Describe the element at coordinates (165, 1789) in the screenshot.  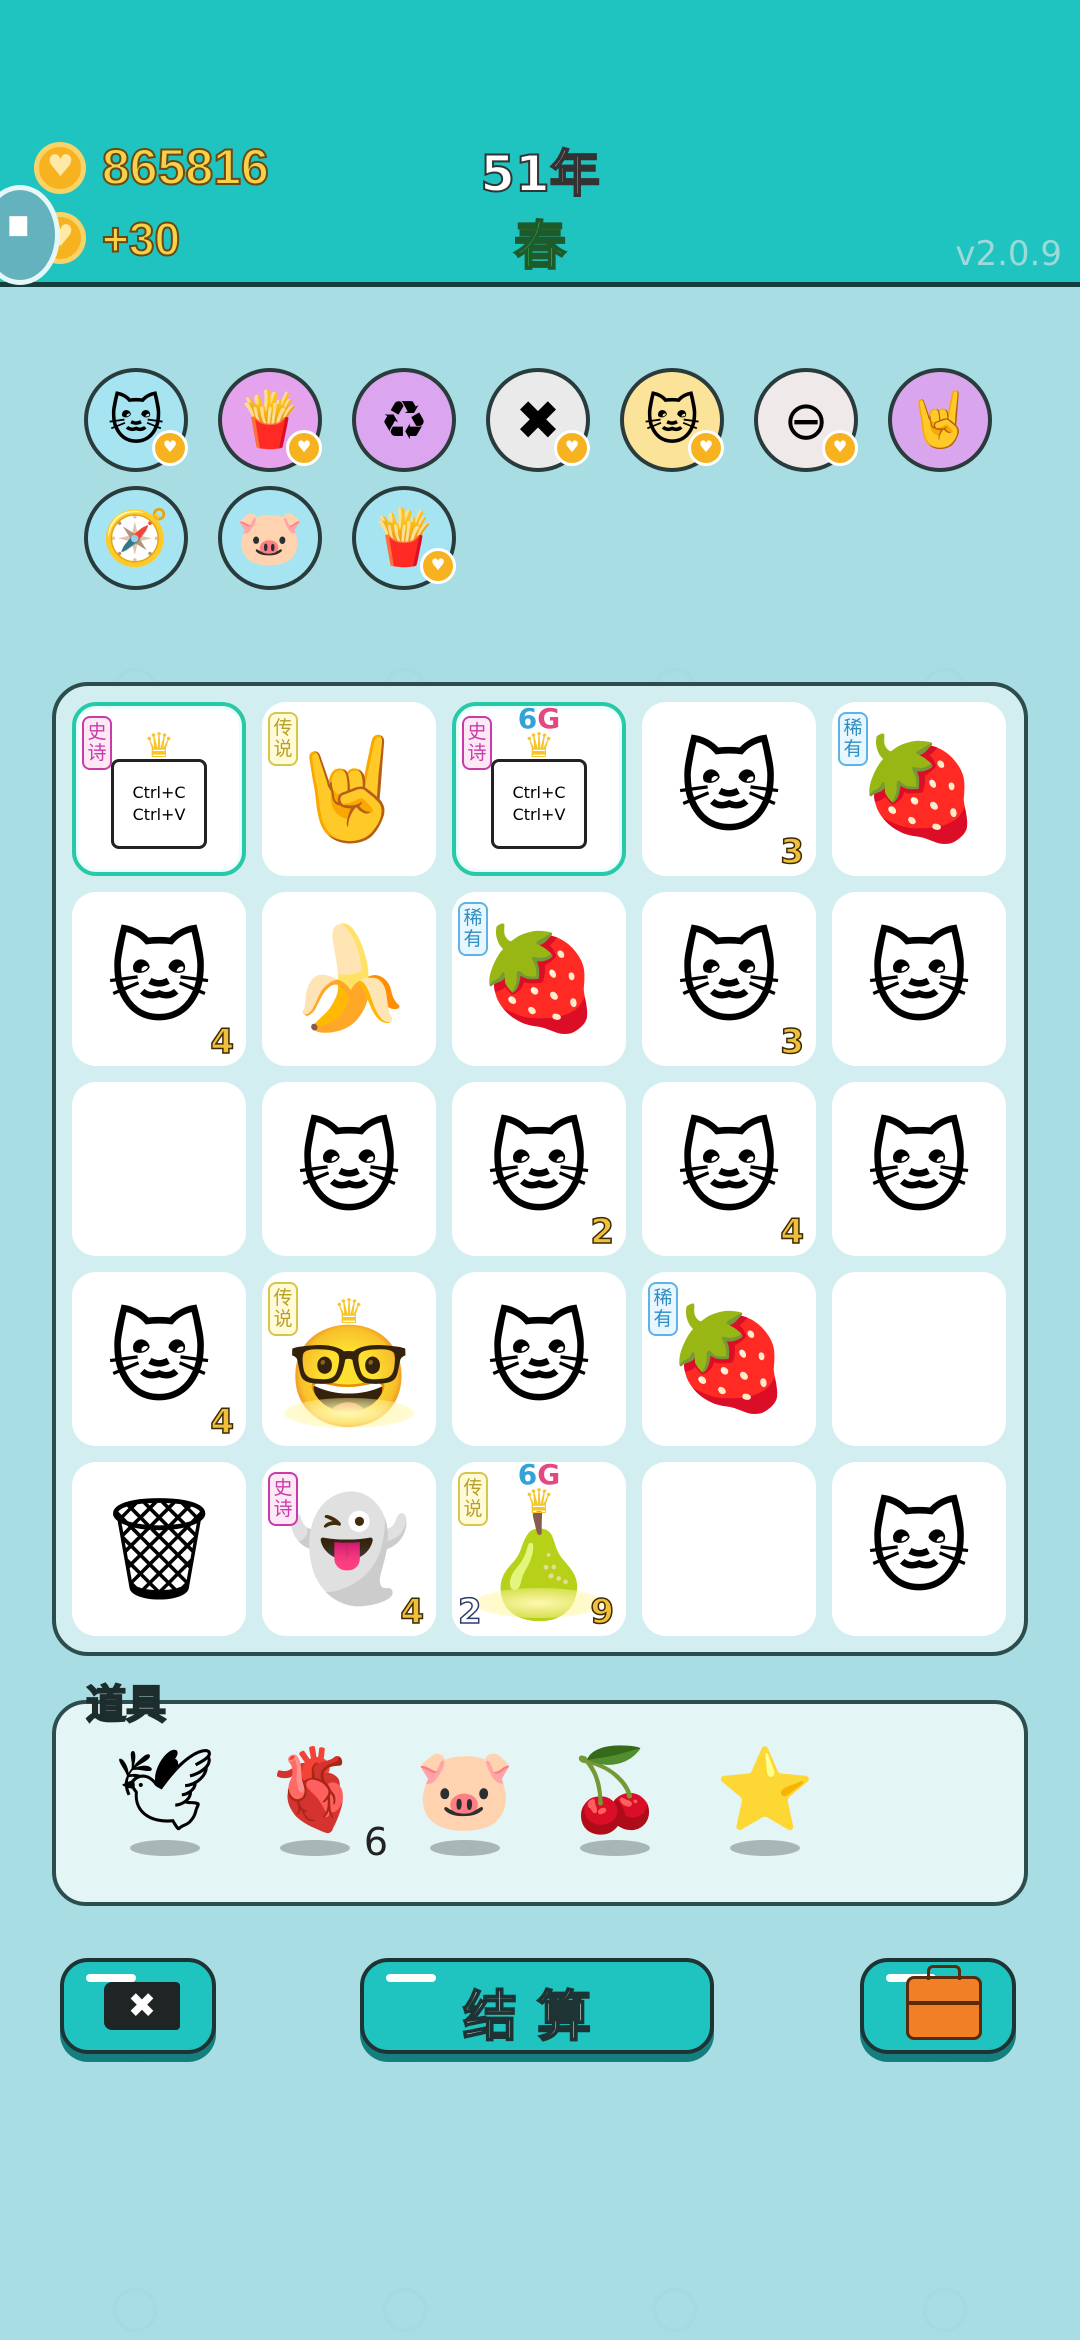
I see `dove-item-icon: 🕊` at that location.